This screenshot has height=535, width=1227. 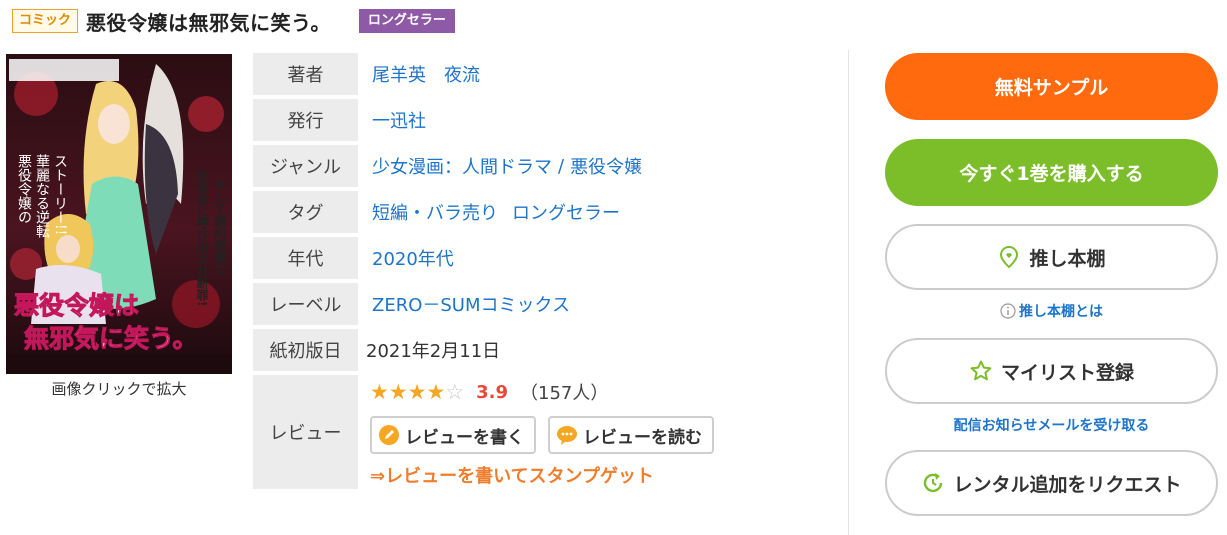 I want to click on first-print-label: 紙初版日, so click(x=305, y=350).